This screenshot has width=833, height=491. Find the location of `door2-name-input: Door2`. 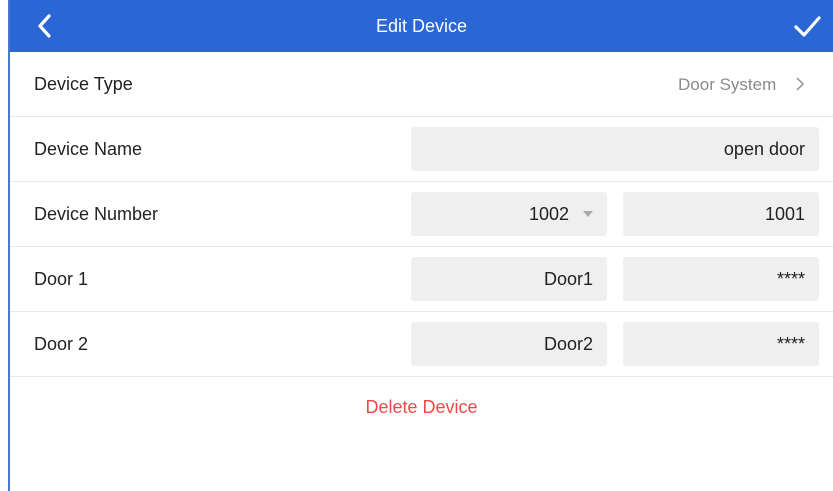

door2-name-input: Door2 is located at coordinates (509, 344).